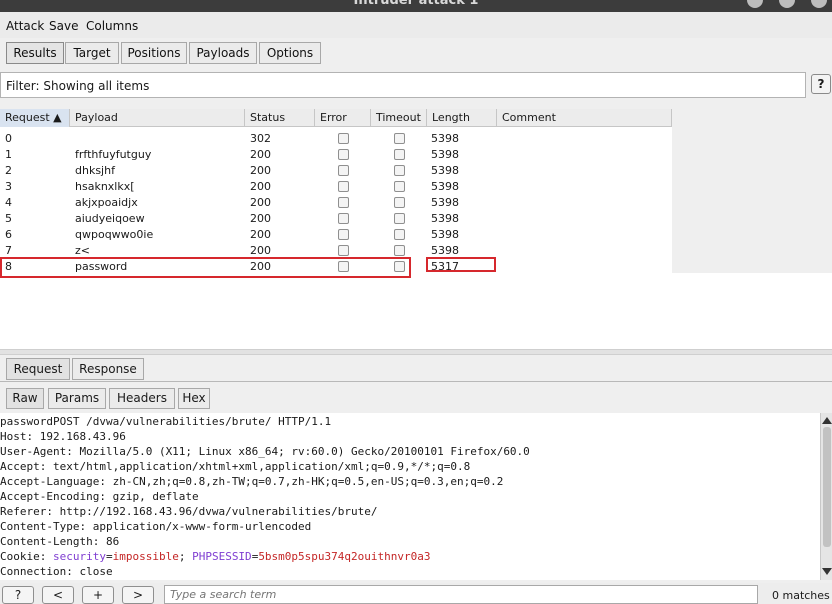 The width and height of the screenshot is (832, 604). I want to click on next-button: >, so click(138, 595).